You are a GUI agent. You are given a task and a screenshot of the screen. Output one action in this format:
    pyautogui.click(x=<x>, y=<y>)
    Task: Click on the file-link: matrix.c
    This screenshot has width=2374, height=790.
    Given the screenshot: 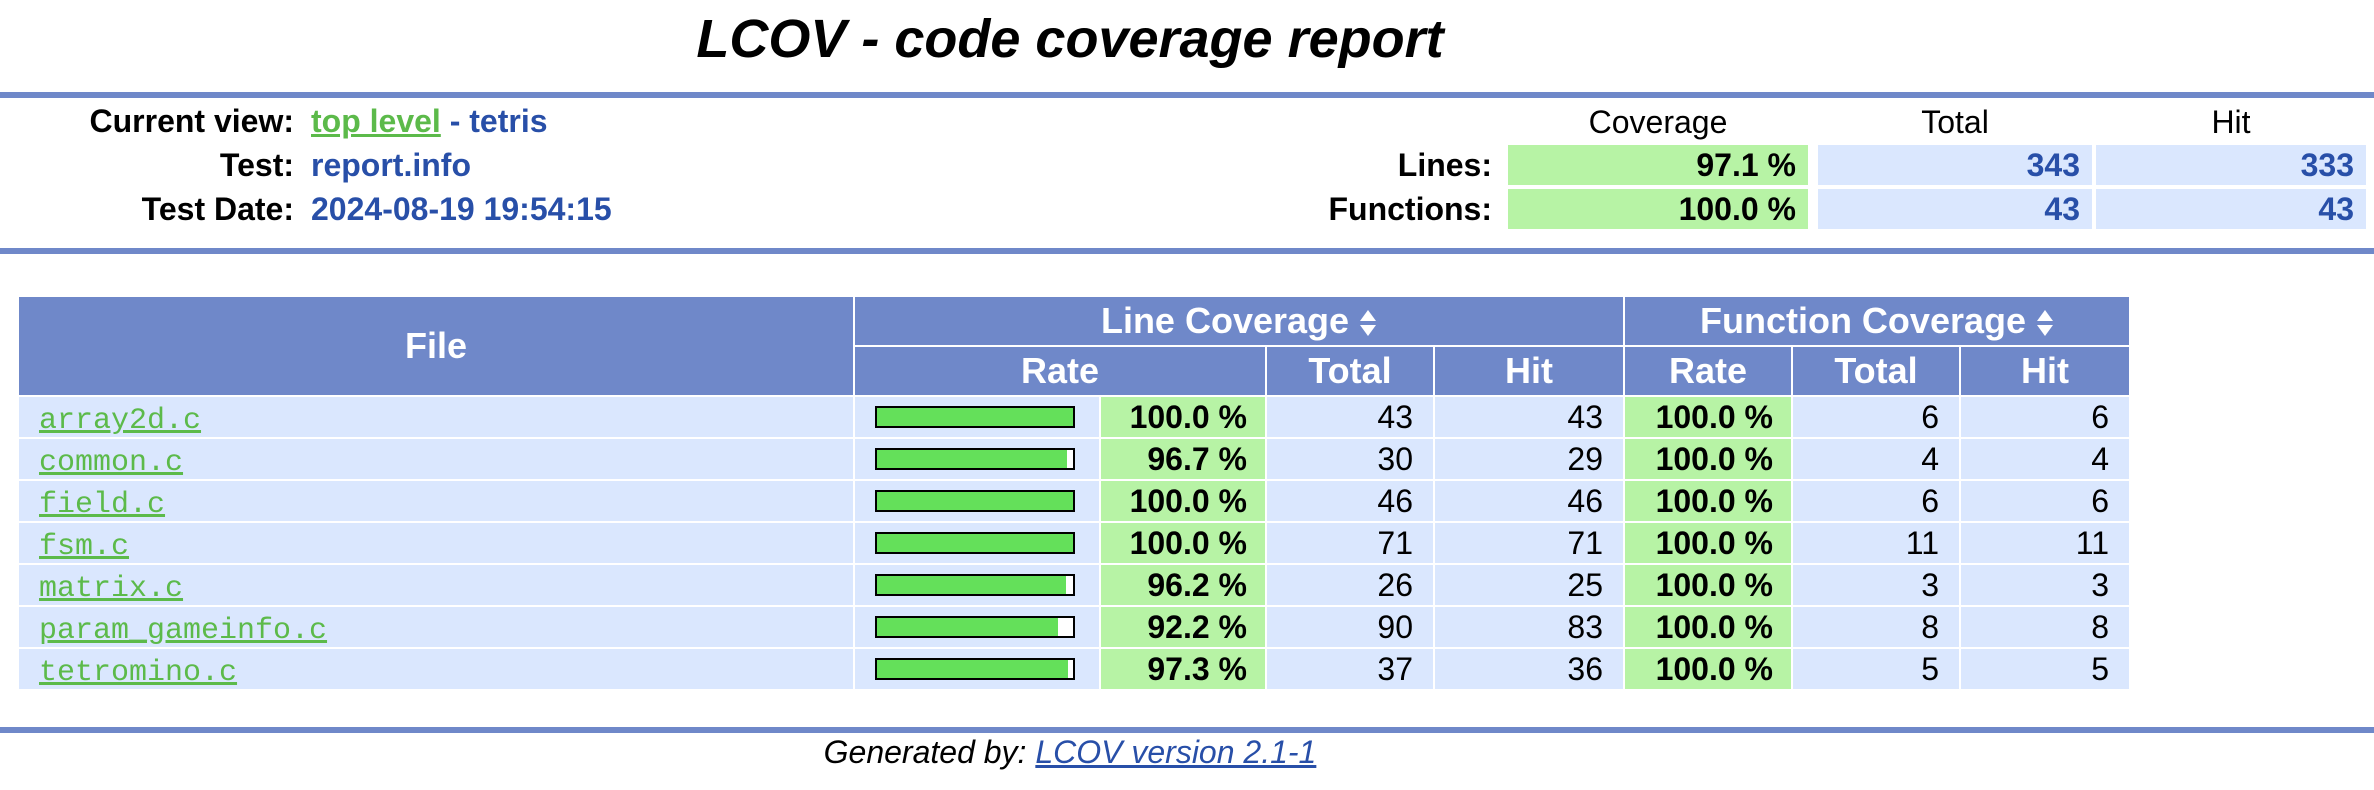 What is the action you would take?
    pyautogui.click(x=111, y=589)
    